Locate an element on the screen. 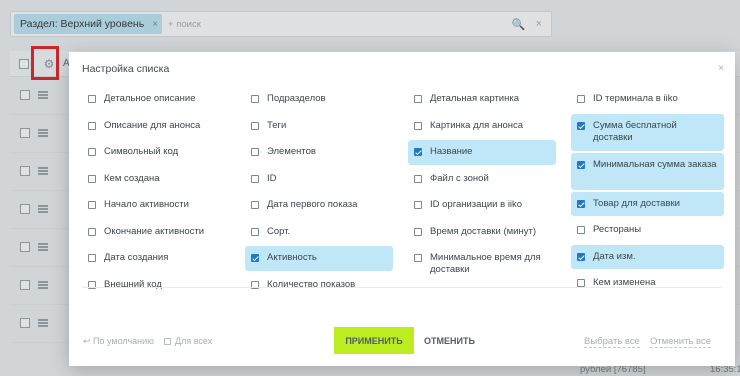 The image size is (740, 376). field-option: Минимальное время для доставки is located at coordinates (482, 264).